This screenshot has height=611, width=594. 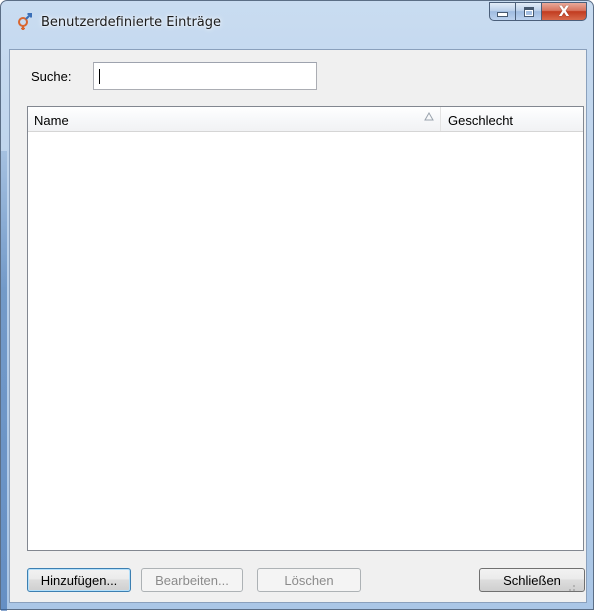 I want to click on close-window-button: X, so click(x=564, y=11).